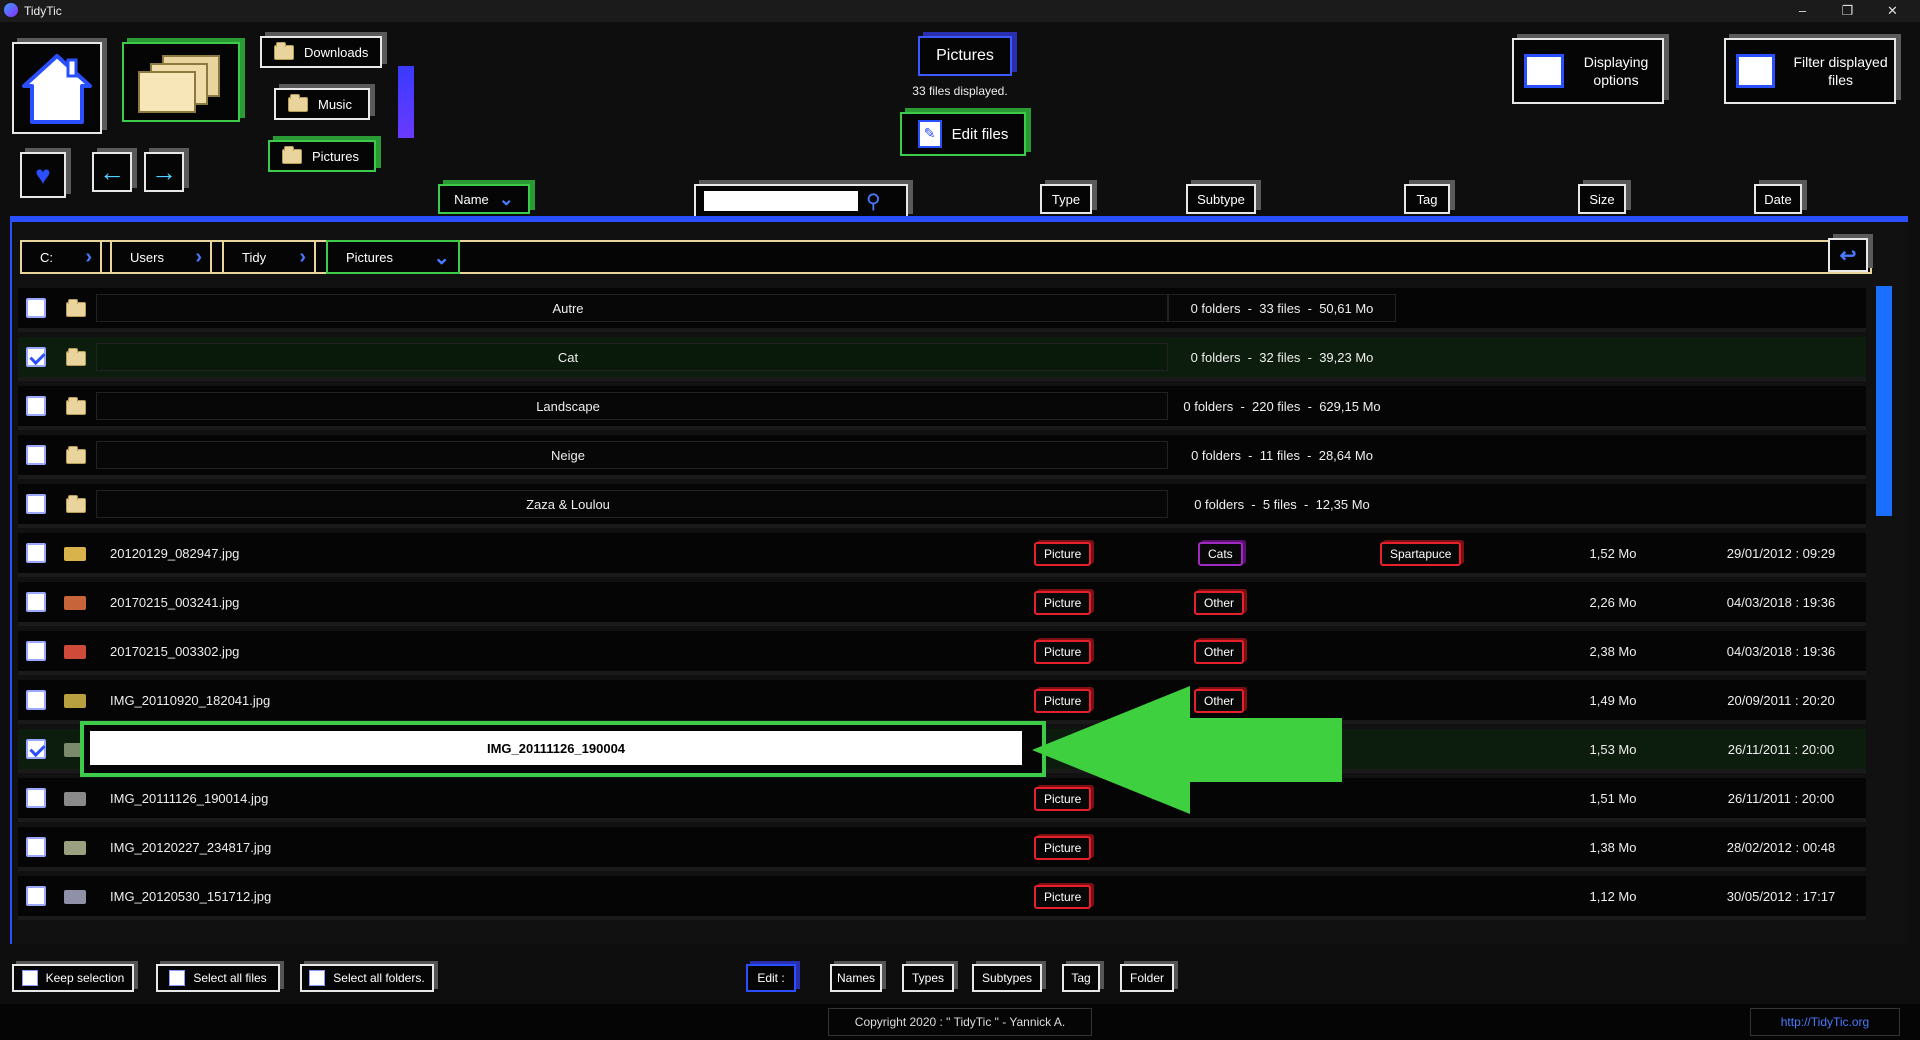 This screenshot has width=1920, height=1040. What do you see at coordinates (230, 978) in the screenshot?
I see `button-label: Select all files` at bounding box center [230, 978].